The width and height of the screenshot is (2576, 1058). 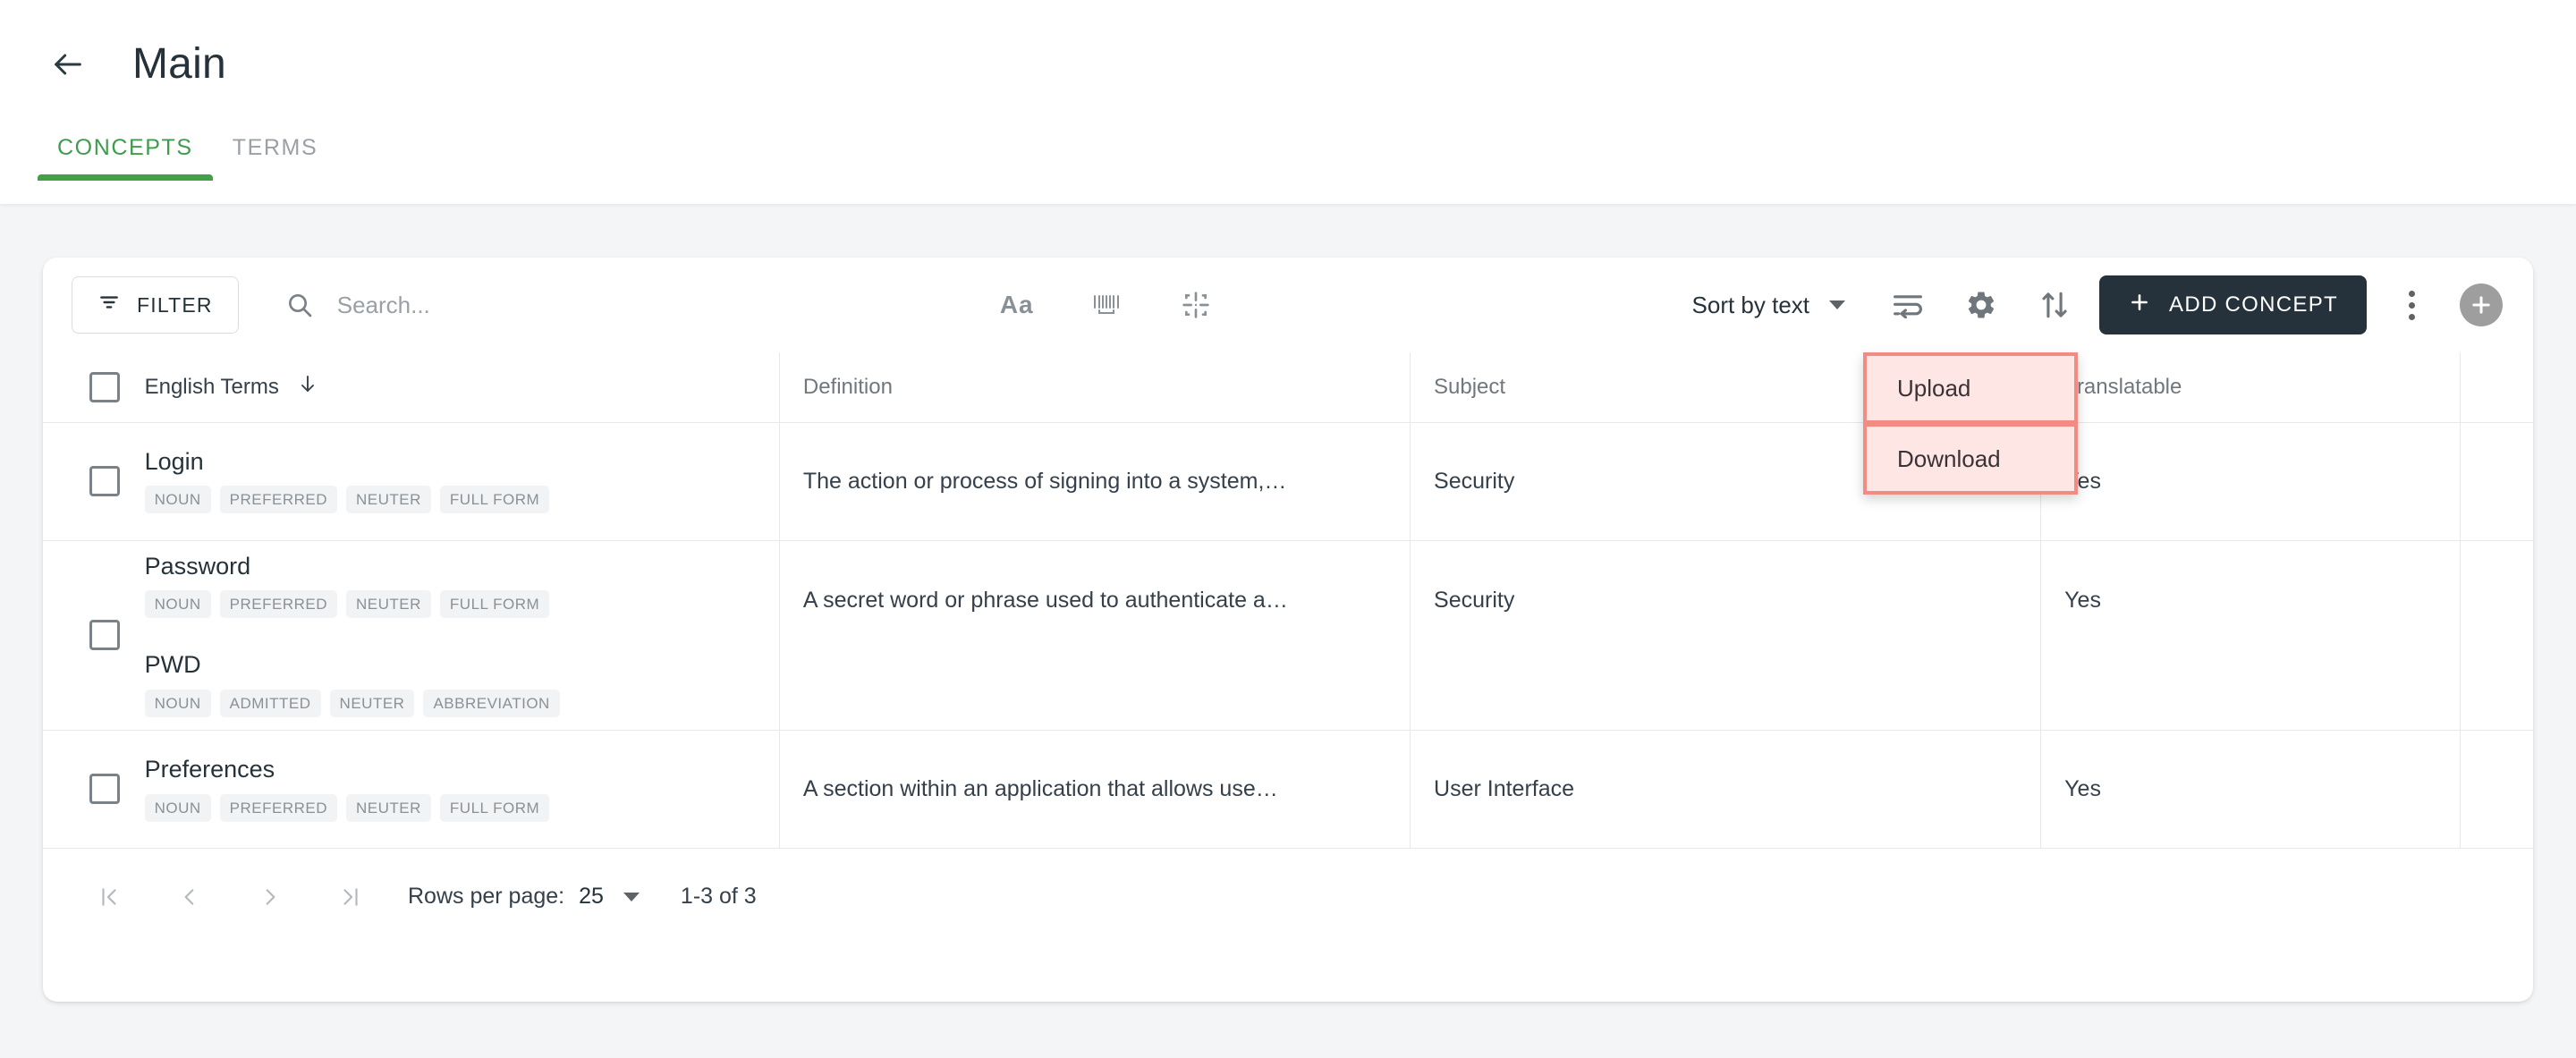 I want to click on select-all-checkbox, so click(x=104, y=386).